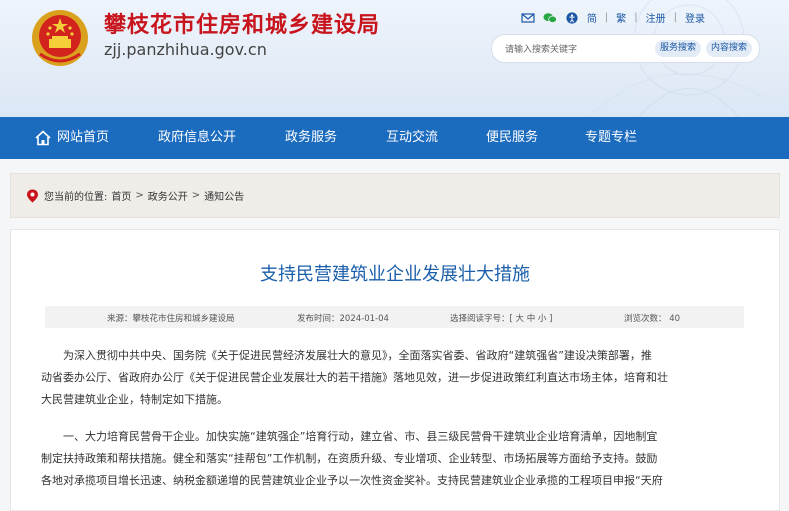 Image resolution: width=789 pixels, height=511 pixels. I want to click on register-link: 注册, so click(656, 17).